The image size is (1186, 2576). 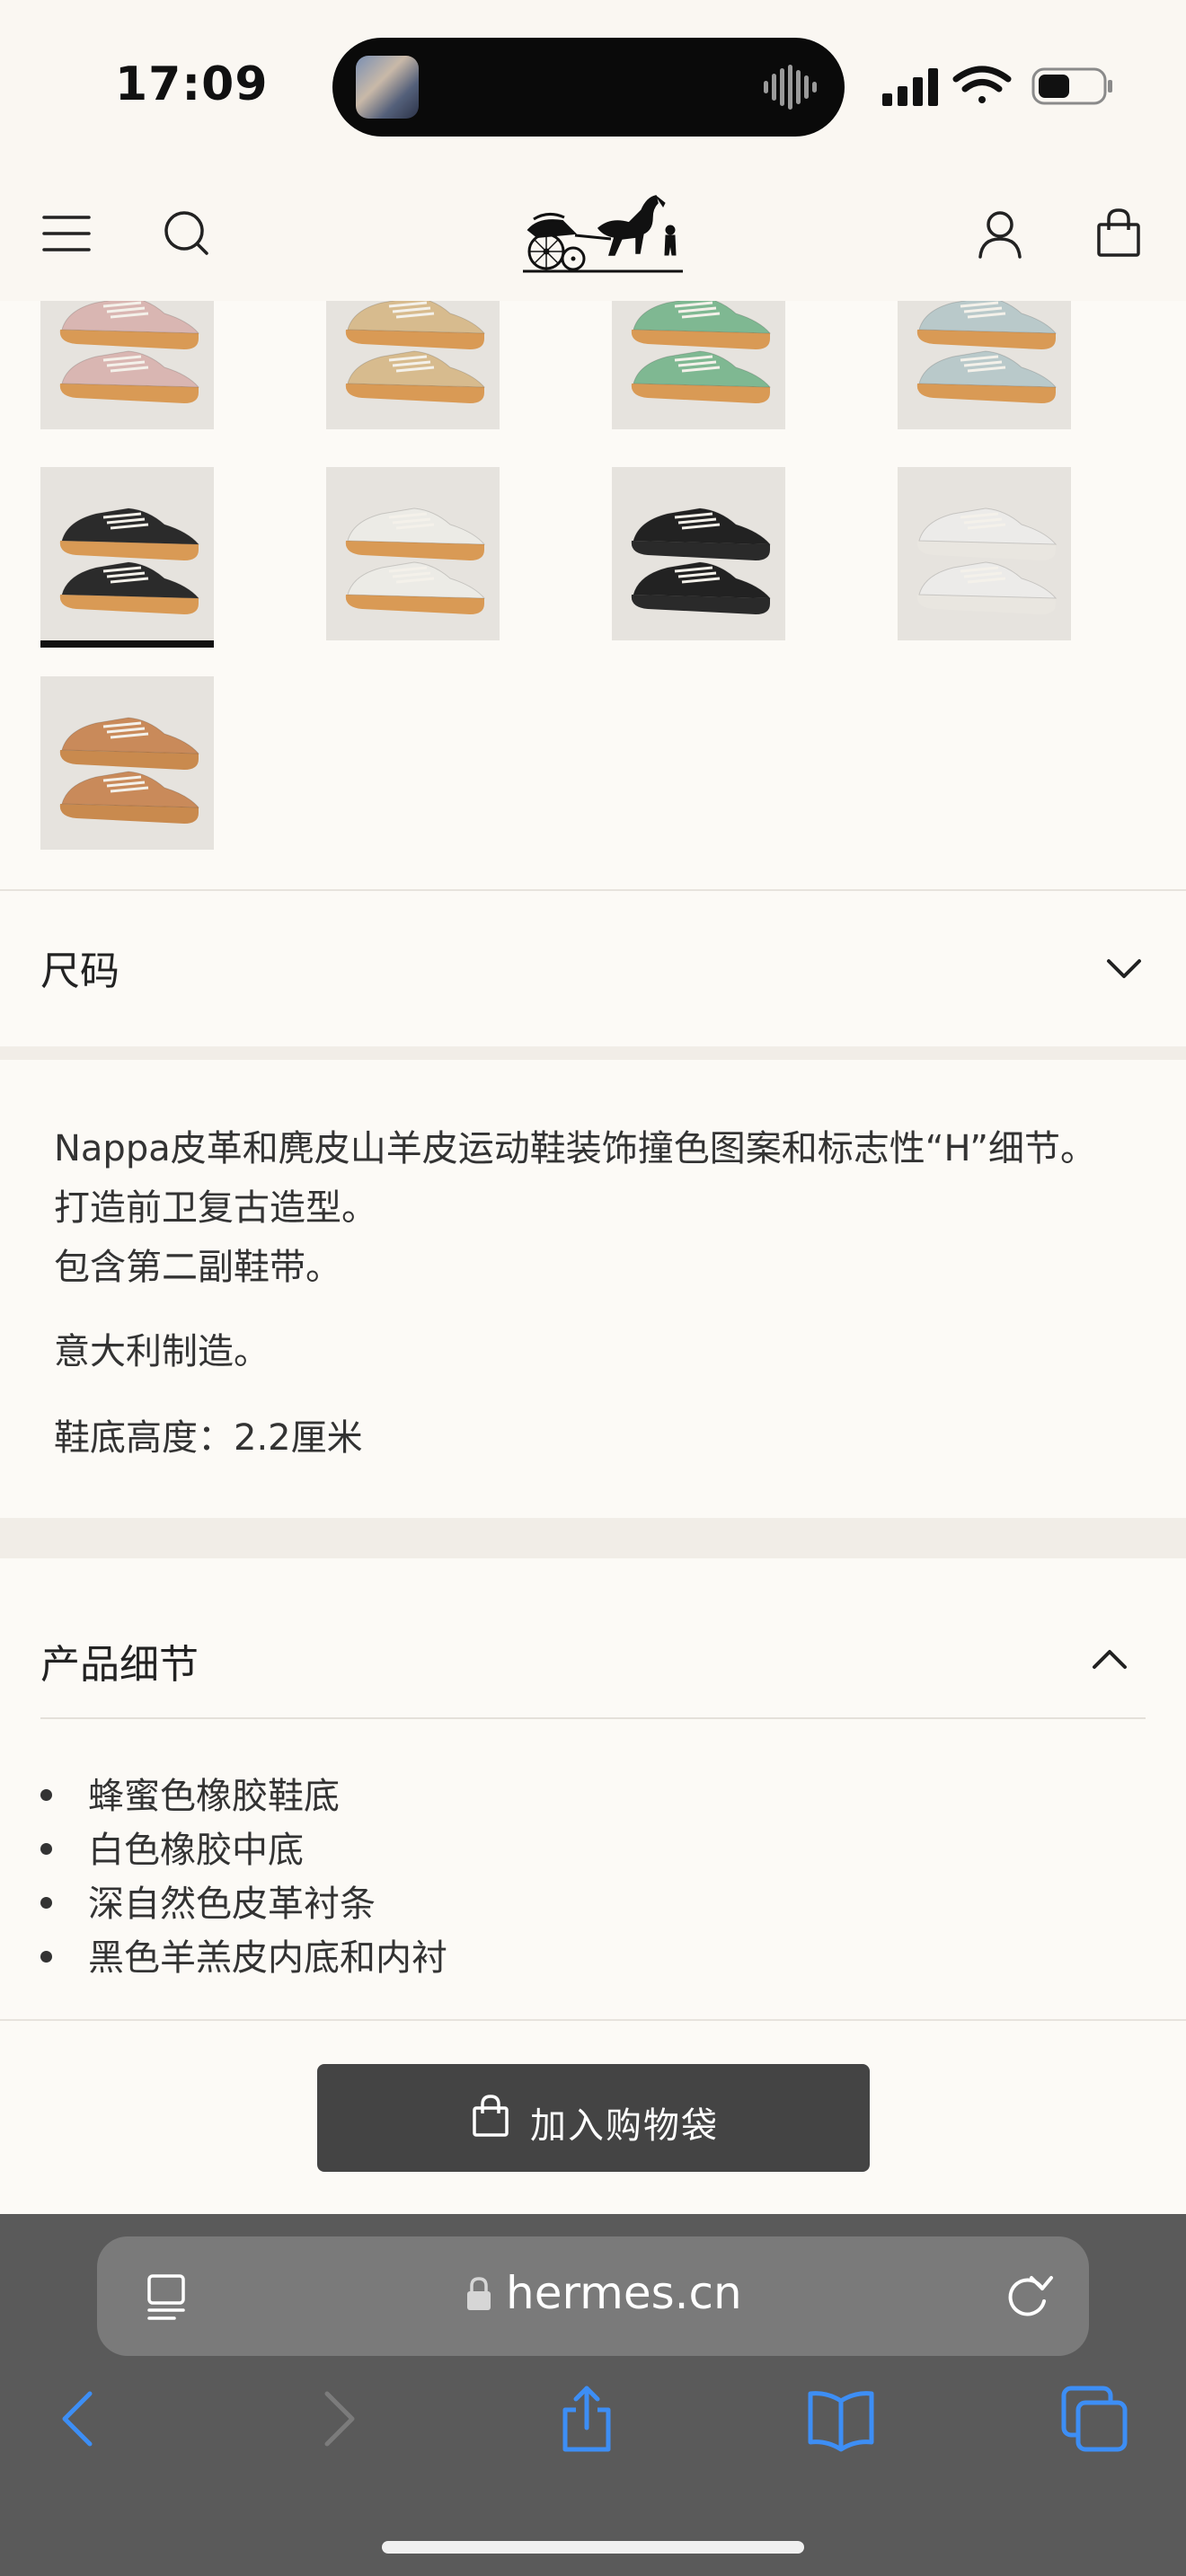 I want to click on description-line: 打造前卫复古造型。, so click(x=215, y=1208).